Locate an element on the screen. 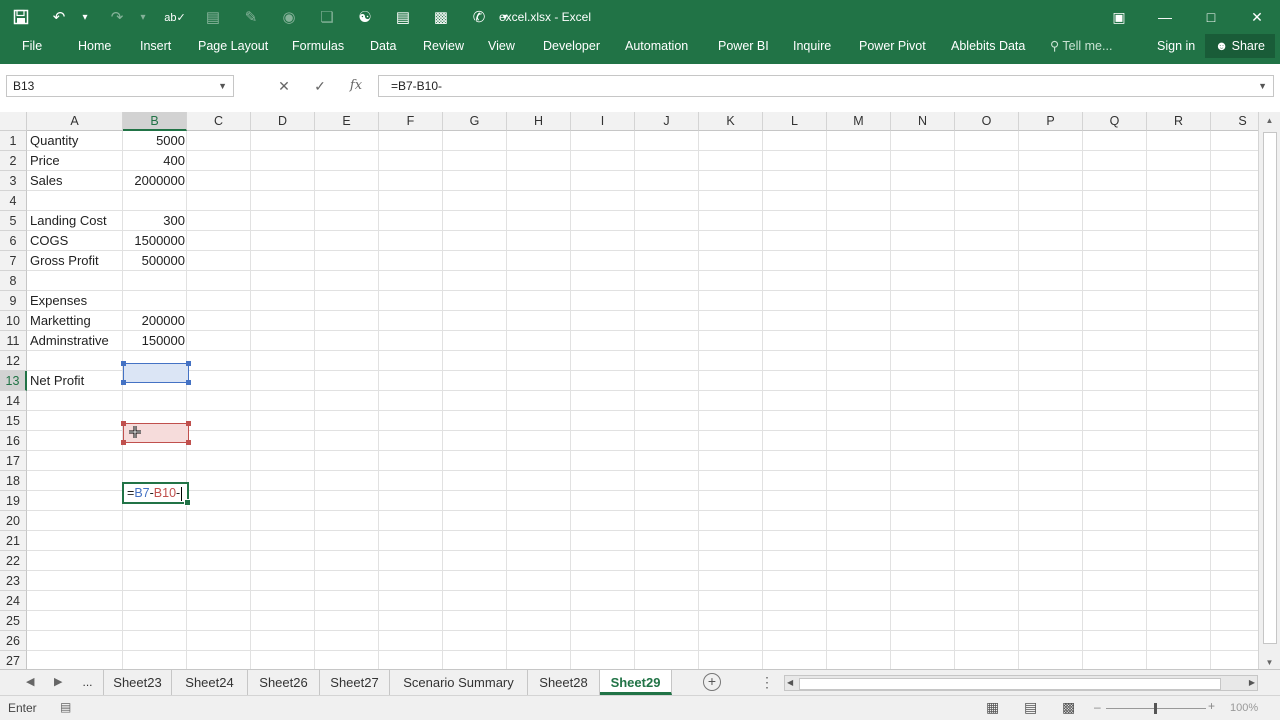  column-header-e: E is located at coordinates (347, 121).